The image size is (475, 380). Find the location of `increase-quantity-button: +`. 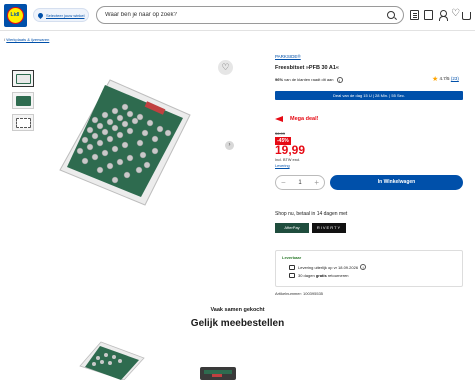

increase-quantity-button: + is located at coordinates (316, 182).